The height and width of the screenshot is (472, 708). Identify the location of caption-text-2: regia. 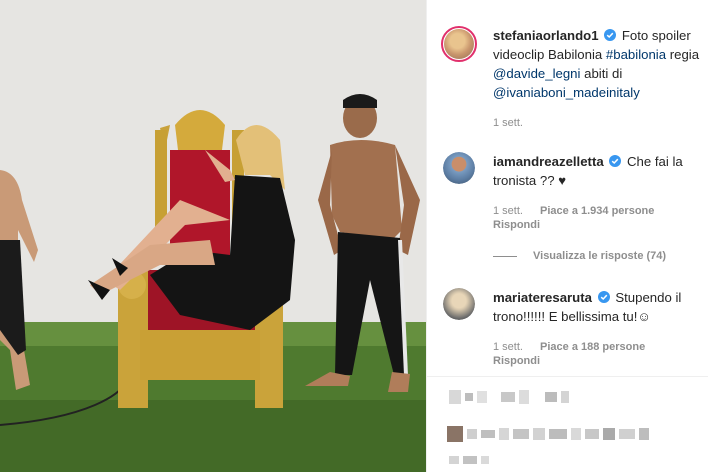
(684, 54).